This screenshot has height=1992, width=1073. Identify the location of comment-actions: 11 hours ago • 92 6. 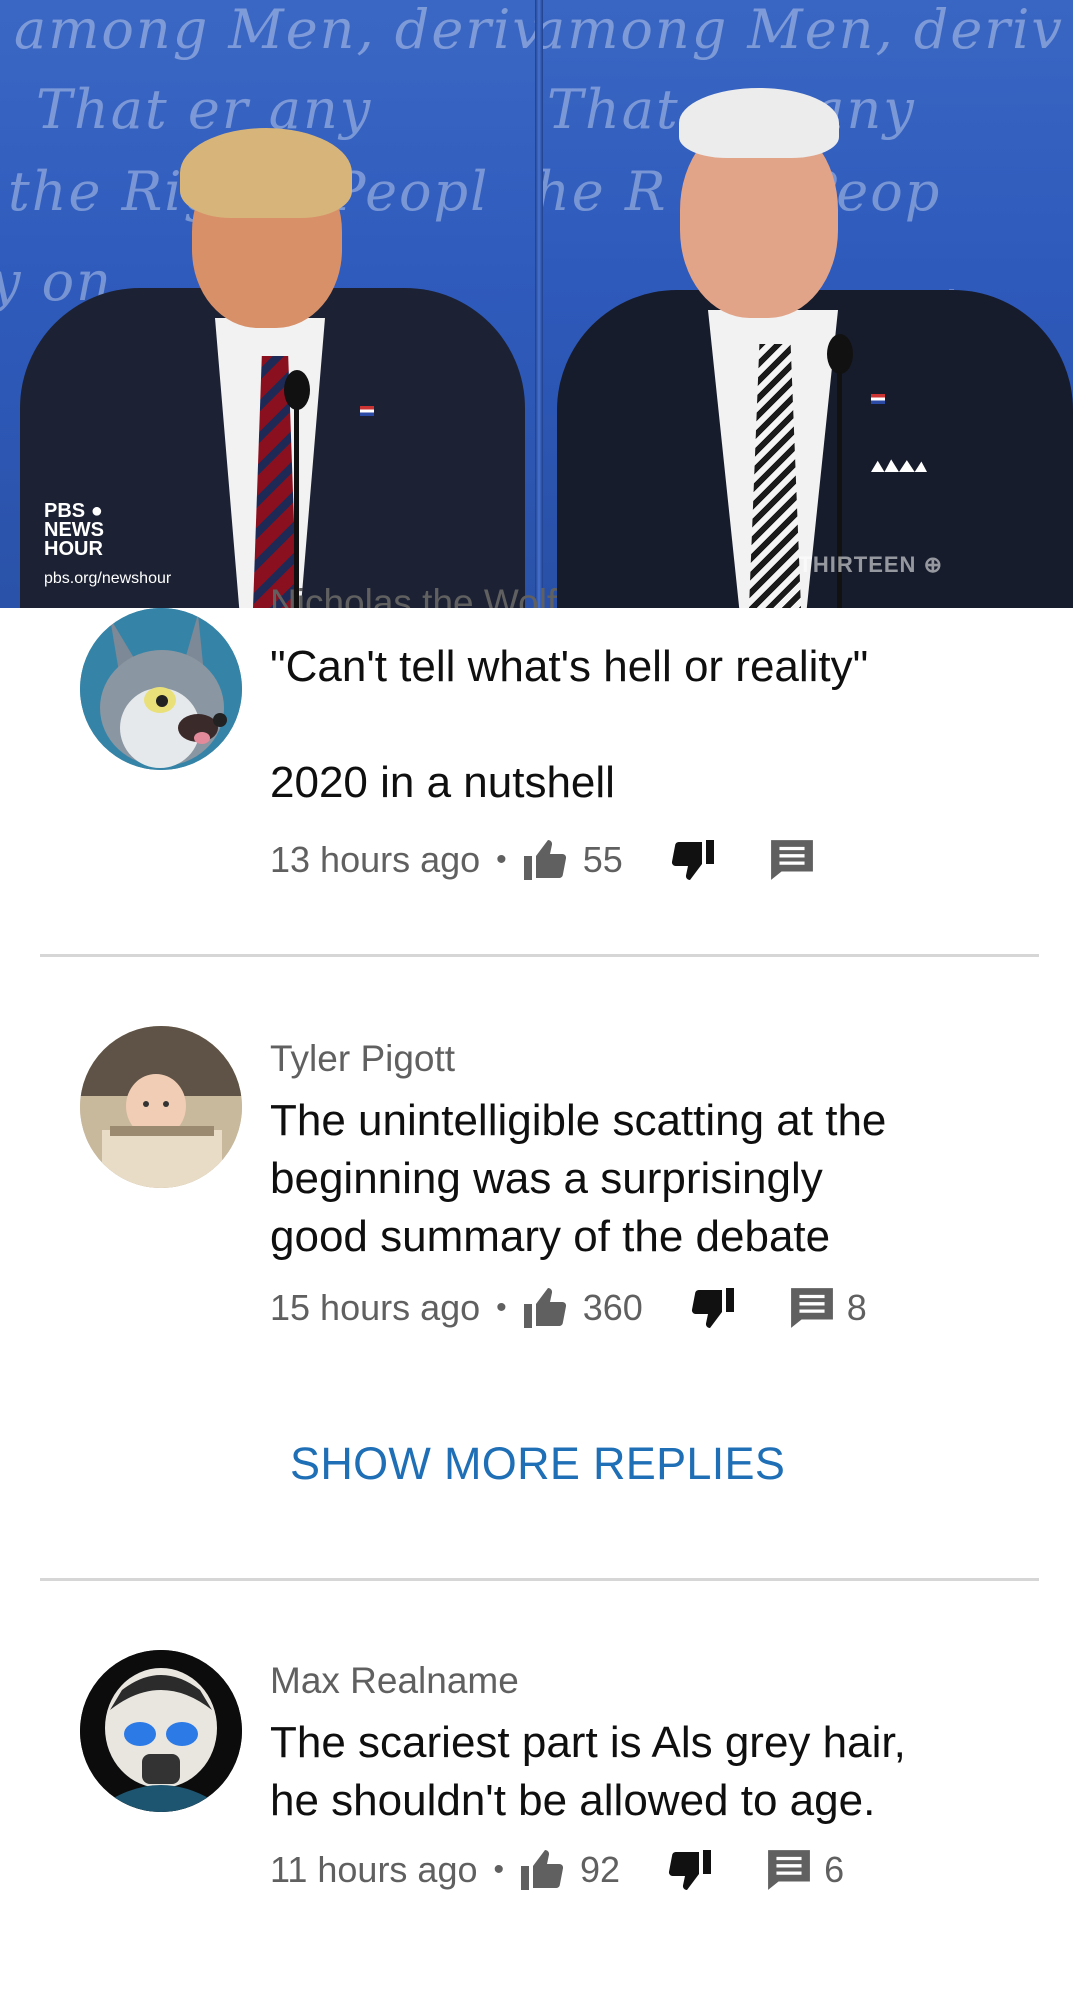
(557, 1870).